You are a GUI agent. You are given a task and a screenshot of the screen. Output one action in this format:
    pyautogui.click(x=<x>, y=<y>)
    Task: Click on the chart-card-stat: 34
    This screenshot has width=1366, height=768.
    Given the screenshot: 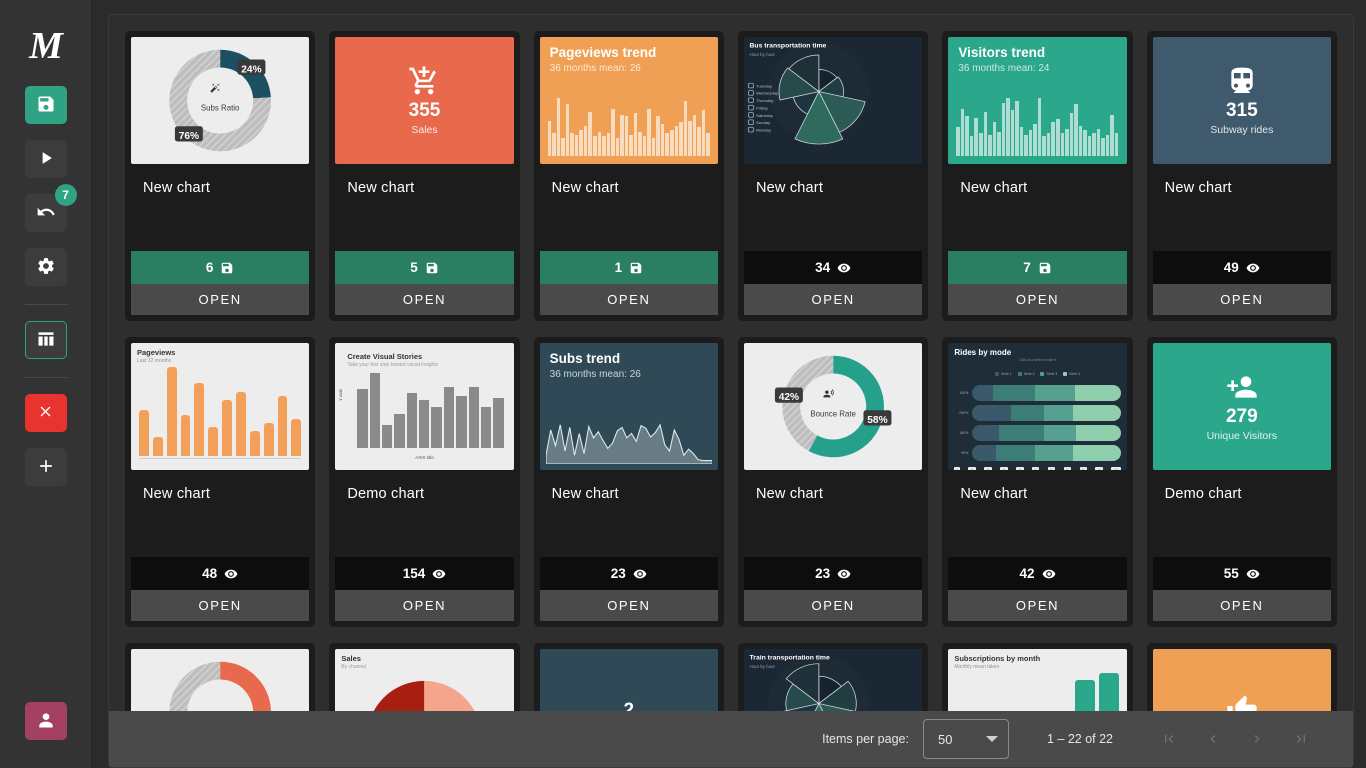 What is the action you would take?
    pyautogui.click(x=833, y=267)
    